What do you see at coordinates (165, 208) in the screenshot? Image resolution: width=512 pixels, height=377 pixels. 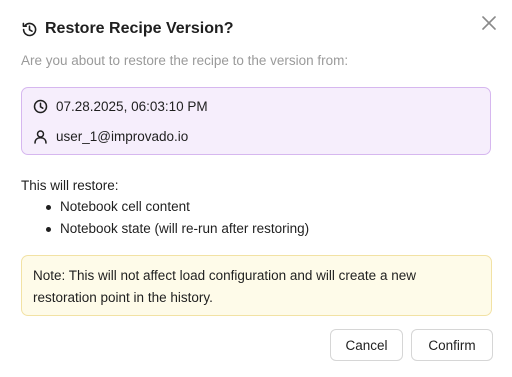 I see `restore-list-item: Notebook cell content` at bounding box center [165, 208].